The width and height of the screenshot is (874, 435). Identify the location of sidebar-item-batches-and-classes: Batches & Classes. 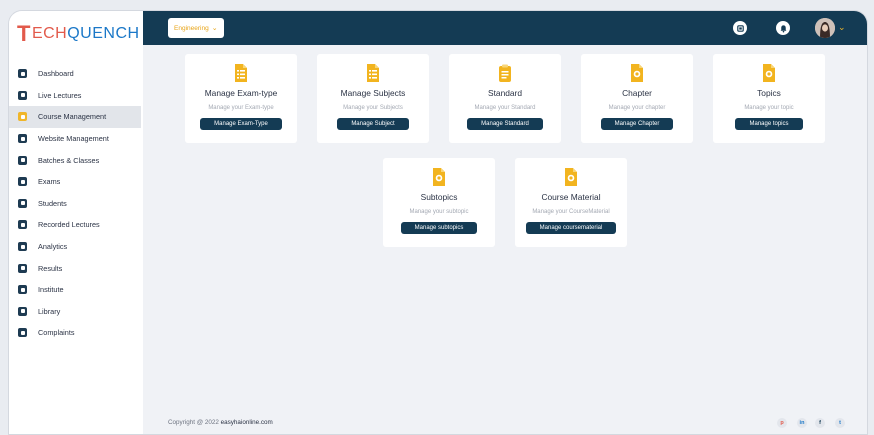
(75, 160).